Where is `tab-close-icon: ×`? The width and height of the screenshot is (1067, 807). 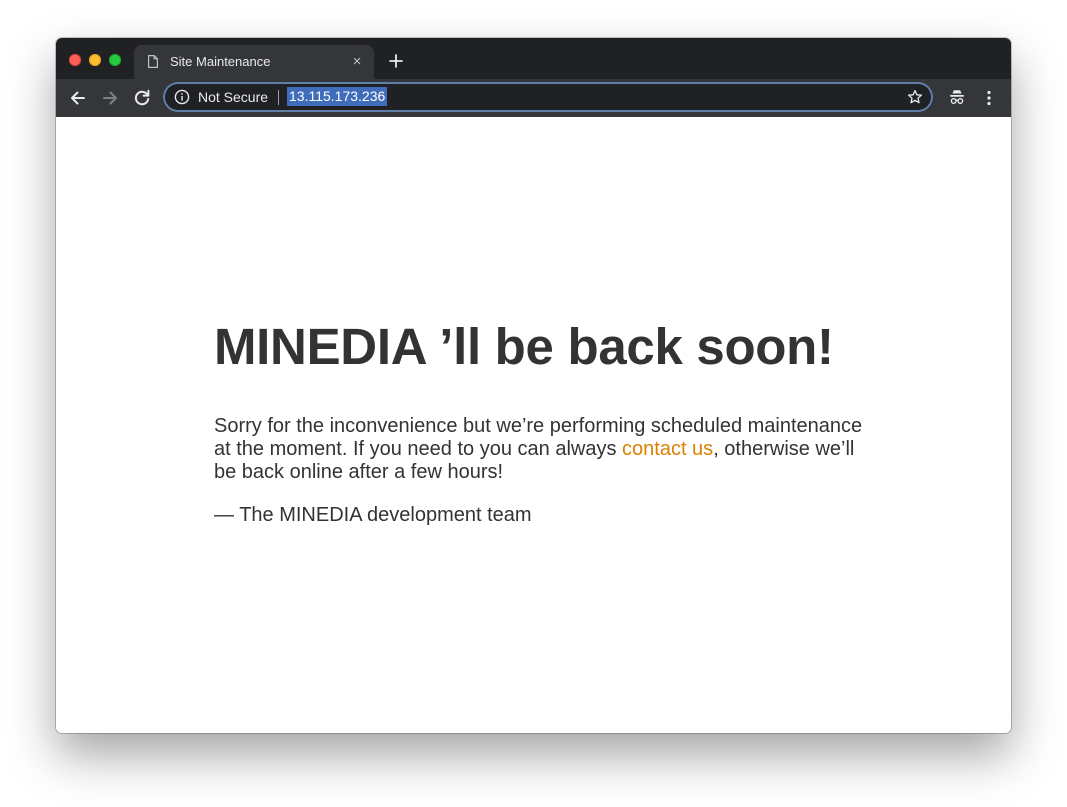
tab-close-icon: × is located at coordinates (357, 62).